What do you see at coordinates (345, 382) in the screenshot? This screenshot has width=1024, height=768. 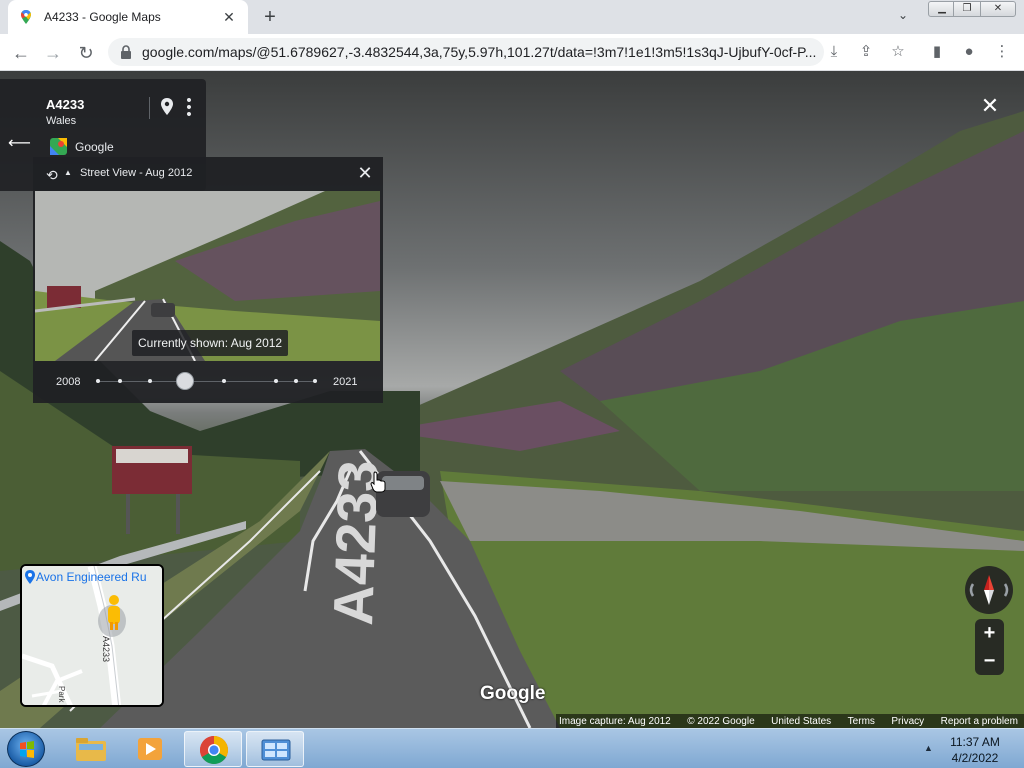 I see `timeline-end-year: 2021` at bounding box center [345, 382].